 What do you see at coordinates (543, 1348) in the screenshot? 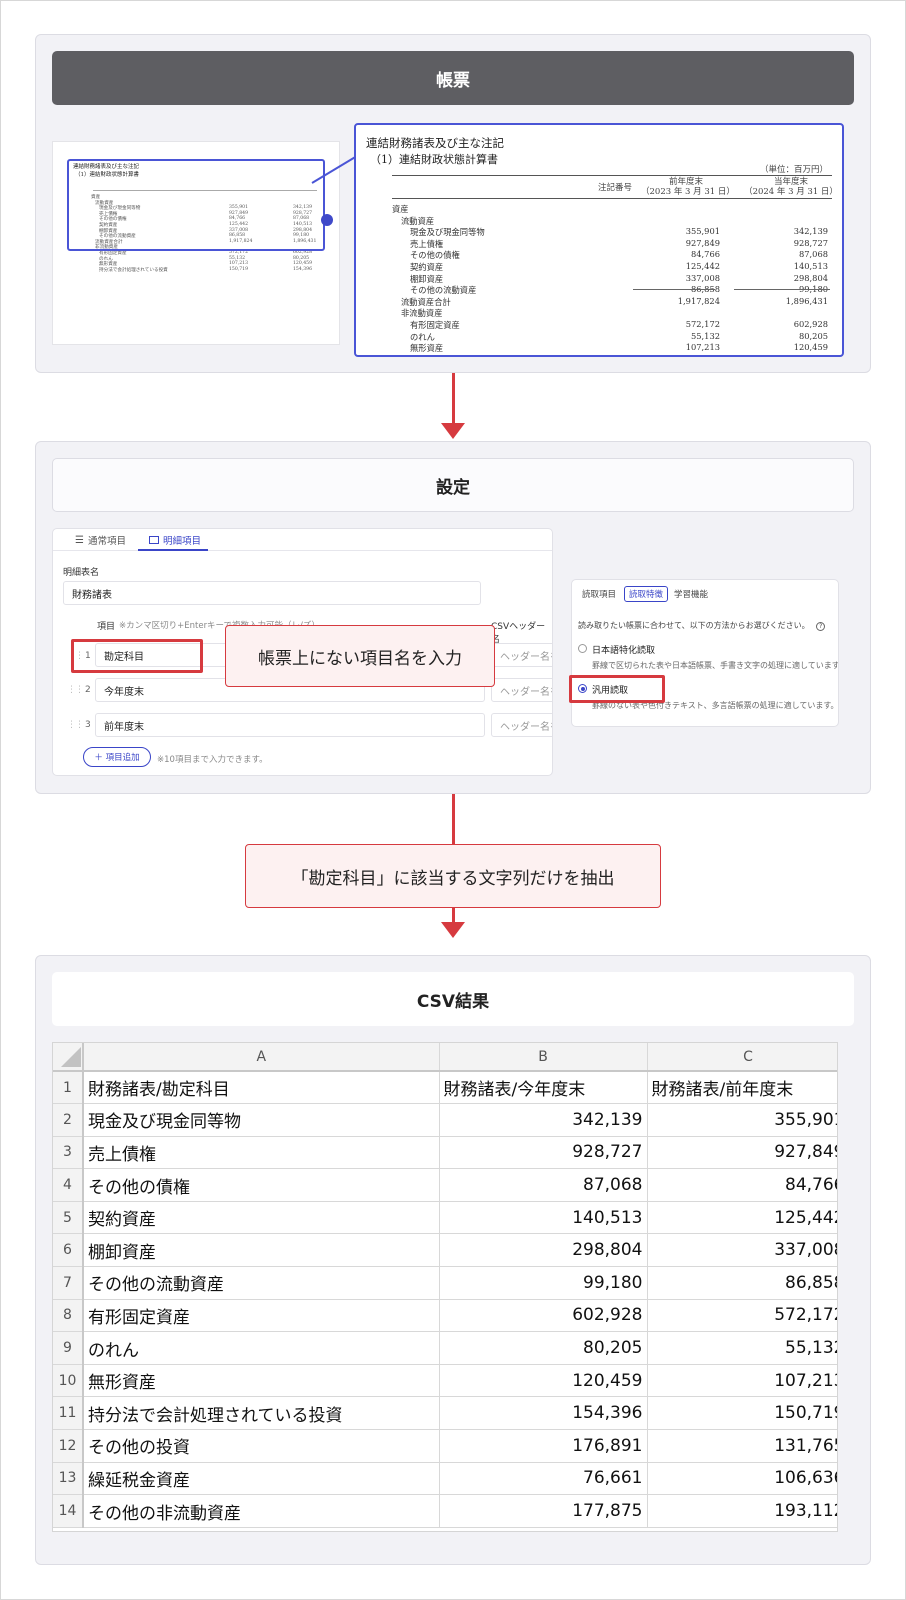
I see `table-cell: 80,205` at bounding box center [543, 1348].